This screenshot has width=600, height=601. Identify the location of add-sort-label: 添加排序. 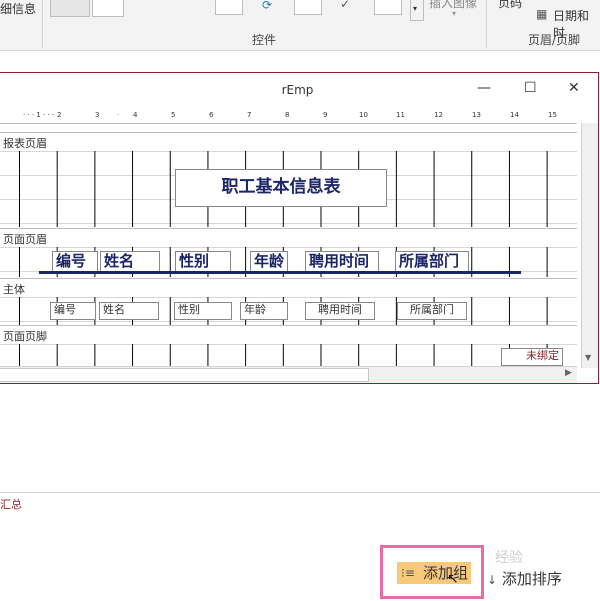
(531, 579).